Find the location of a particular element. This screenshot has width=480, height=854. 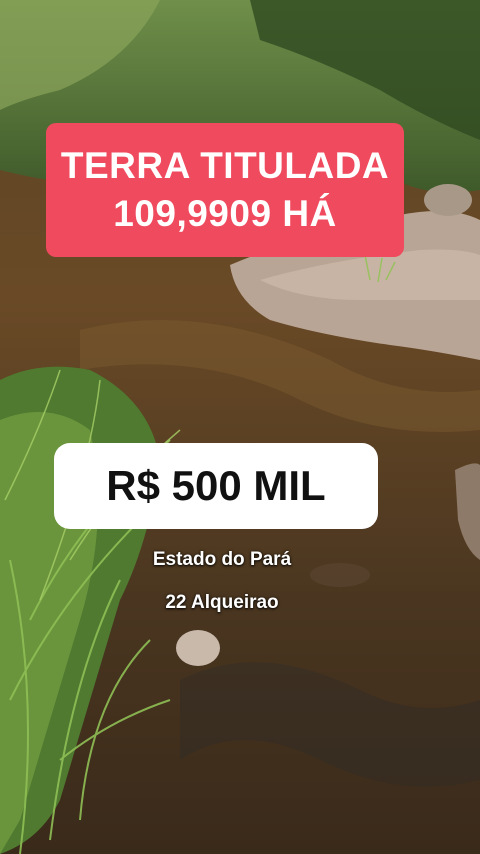

price-label: R$ 500 MIL is located at coordinates (216, 485).